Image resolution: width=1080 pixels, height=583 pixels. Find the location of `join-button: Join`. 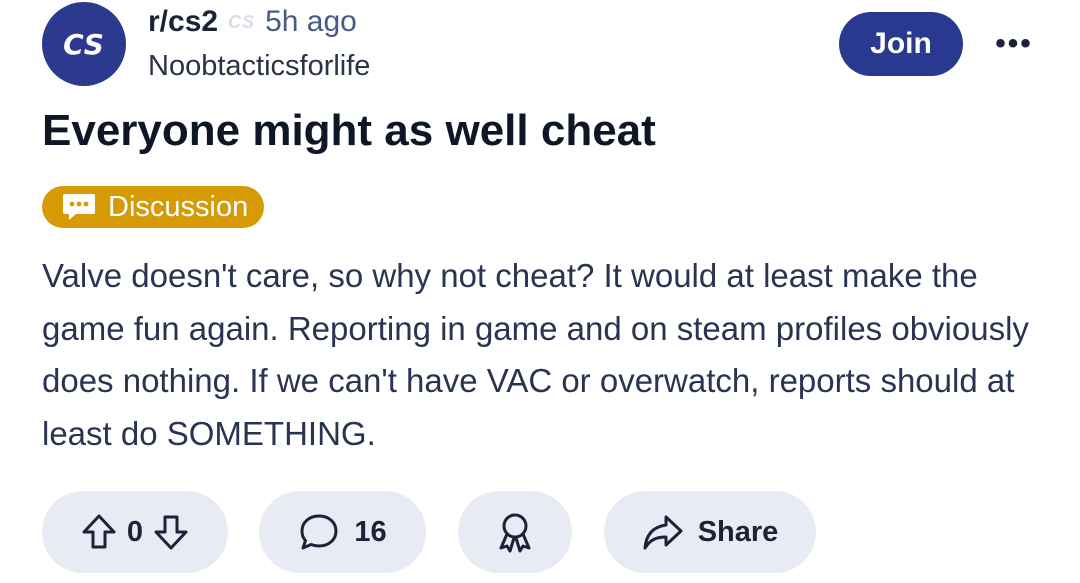

join-button: Join is located at coordinates (901, 44).